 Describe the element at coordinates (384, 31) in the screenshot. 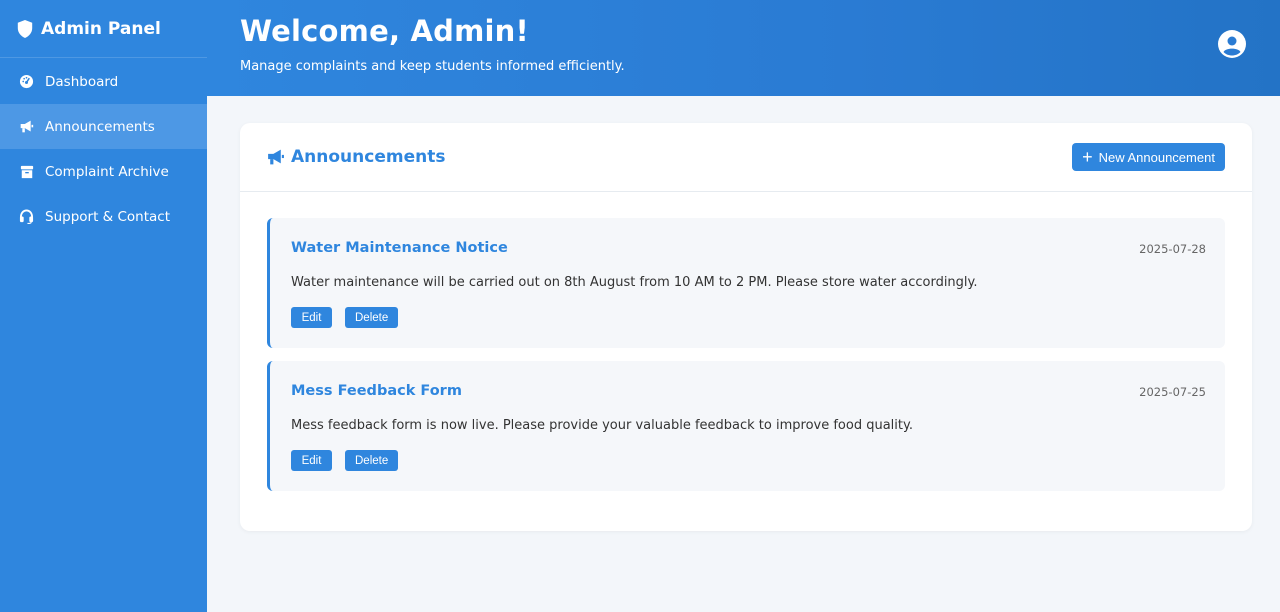

I see `page-title: Welcome, Admin!` at that location.